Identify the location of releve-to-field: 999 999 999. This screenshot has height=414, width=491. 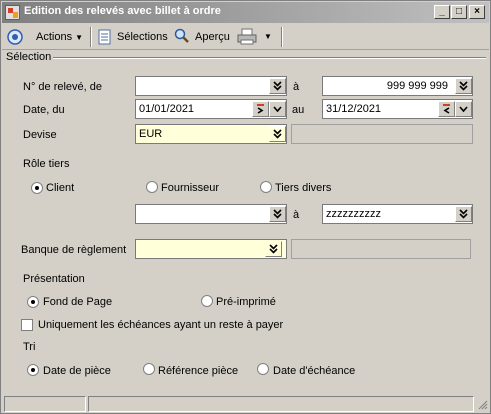
(397, 86).